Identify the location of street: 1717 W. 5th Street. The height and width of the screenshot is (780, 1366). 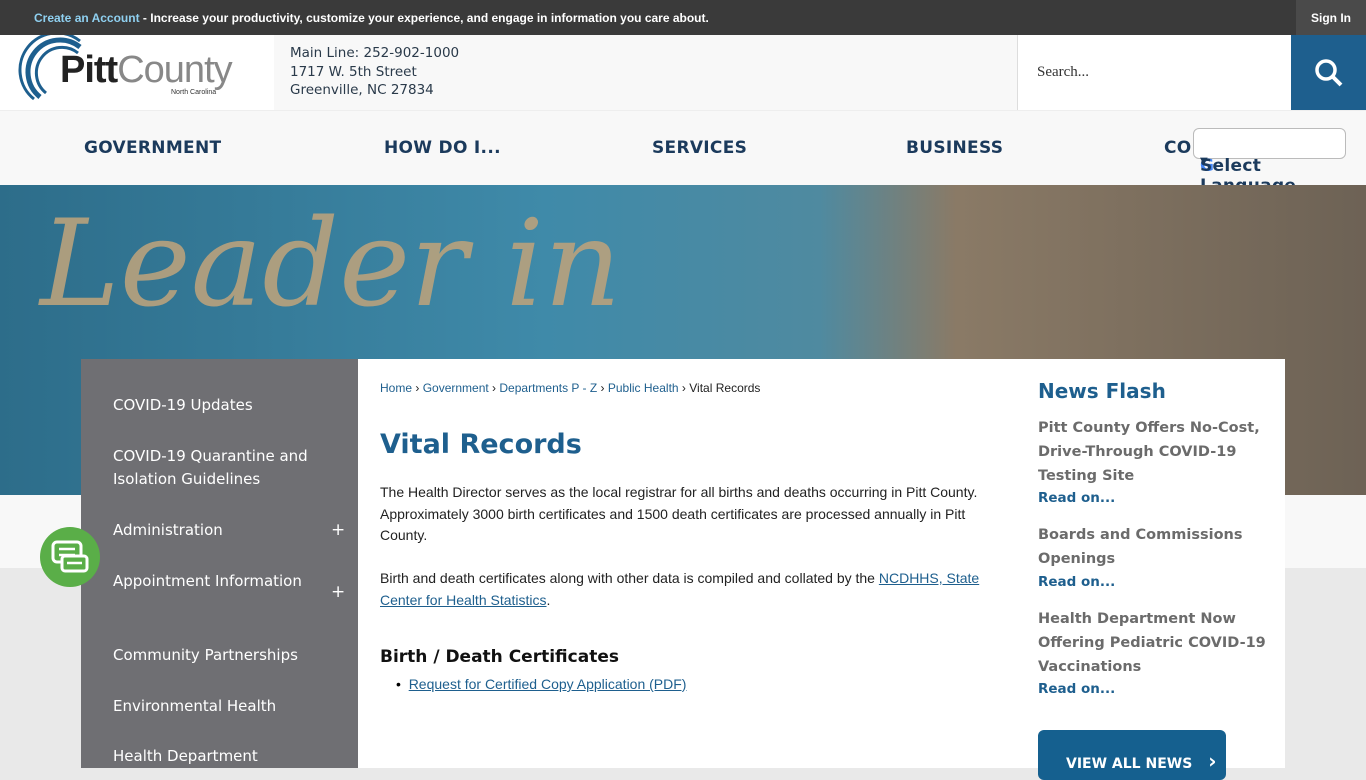
(353, 71).